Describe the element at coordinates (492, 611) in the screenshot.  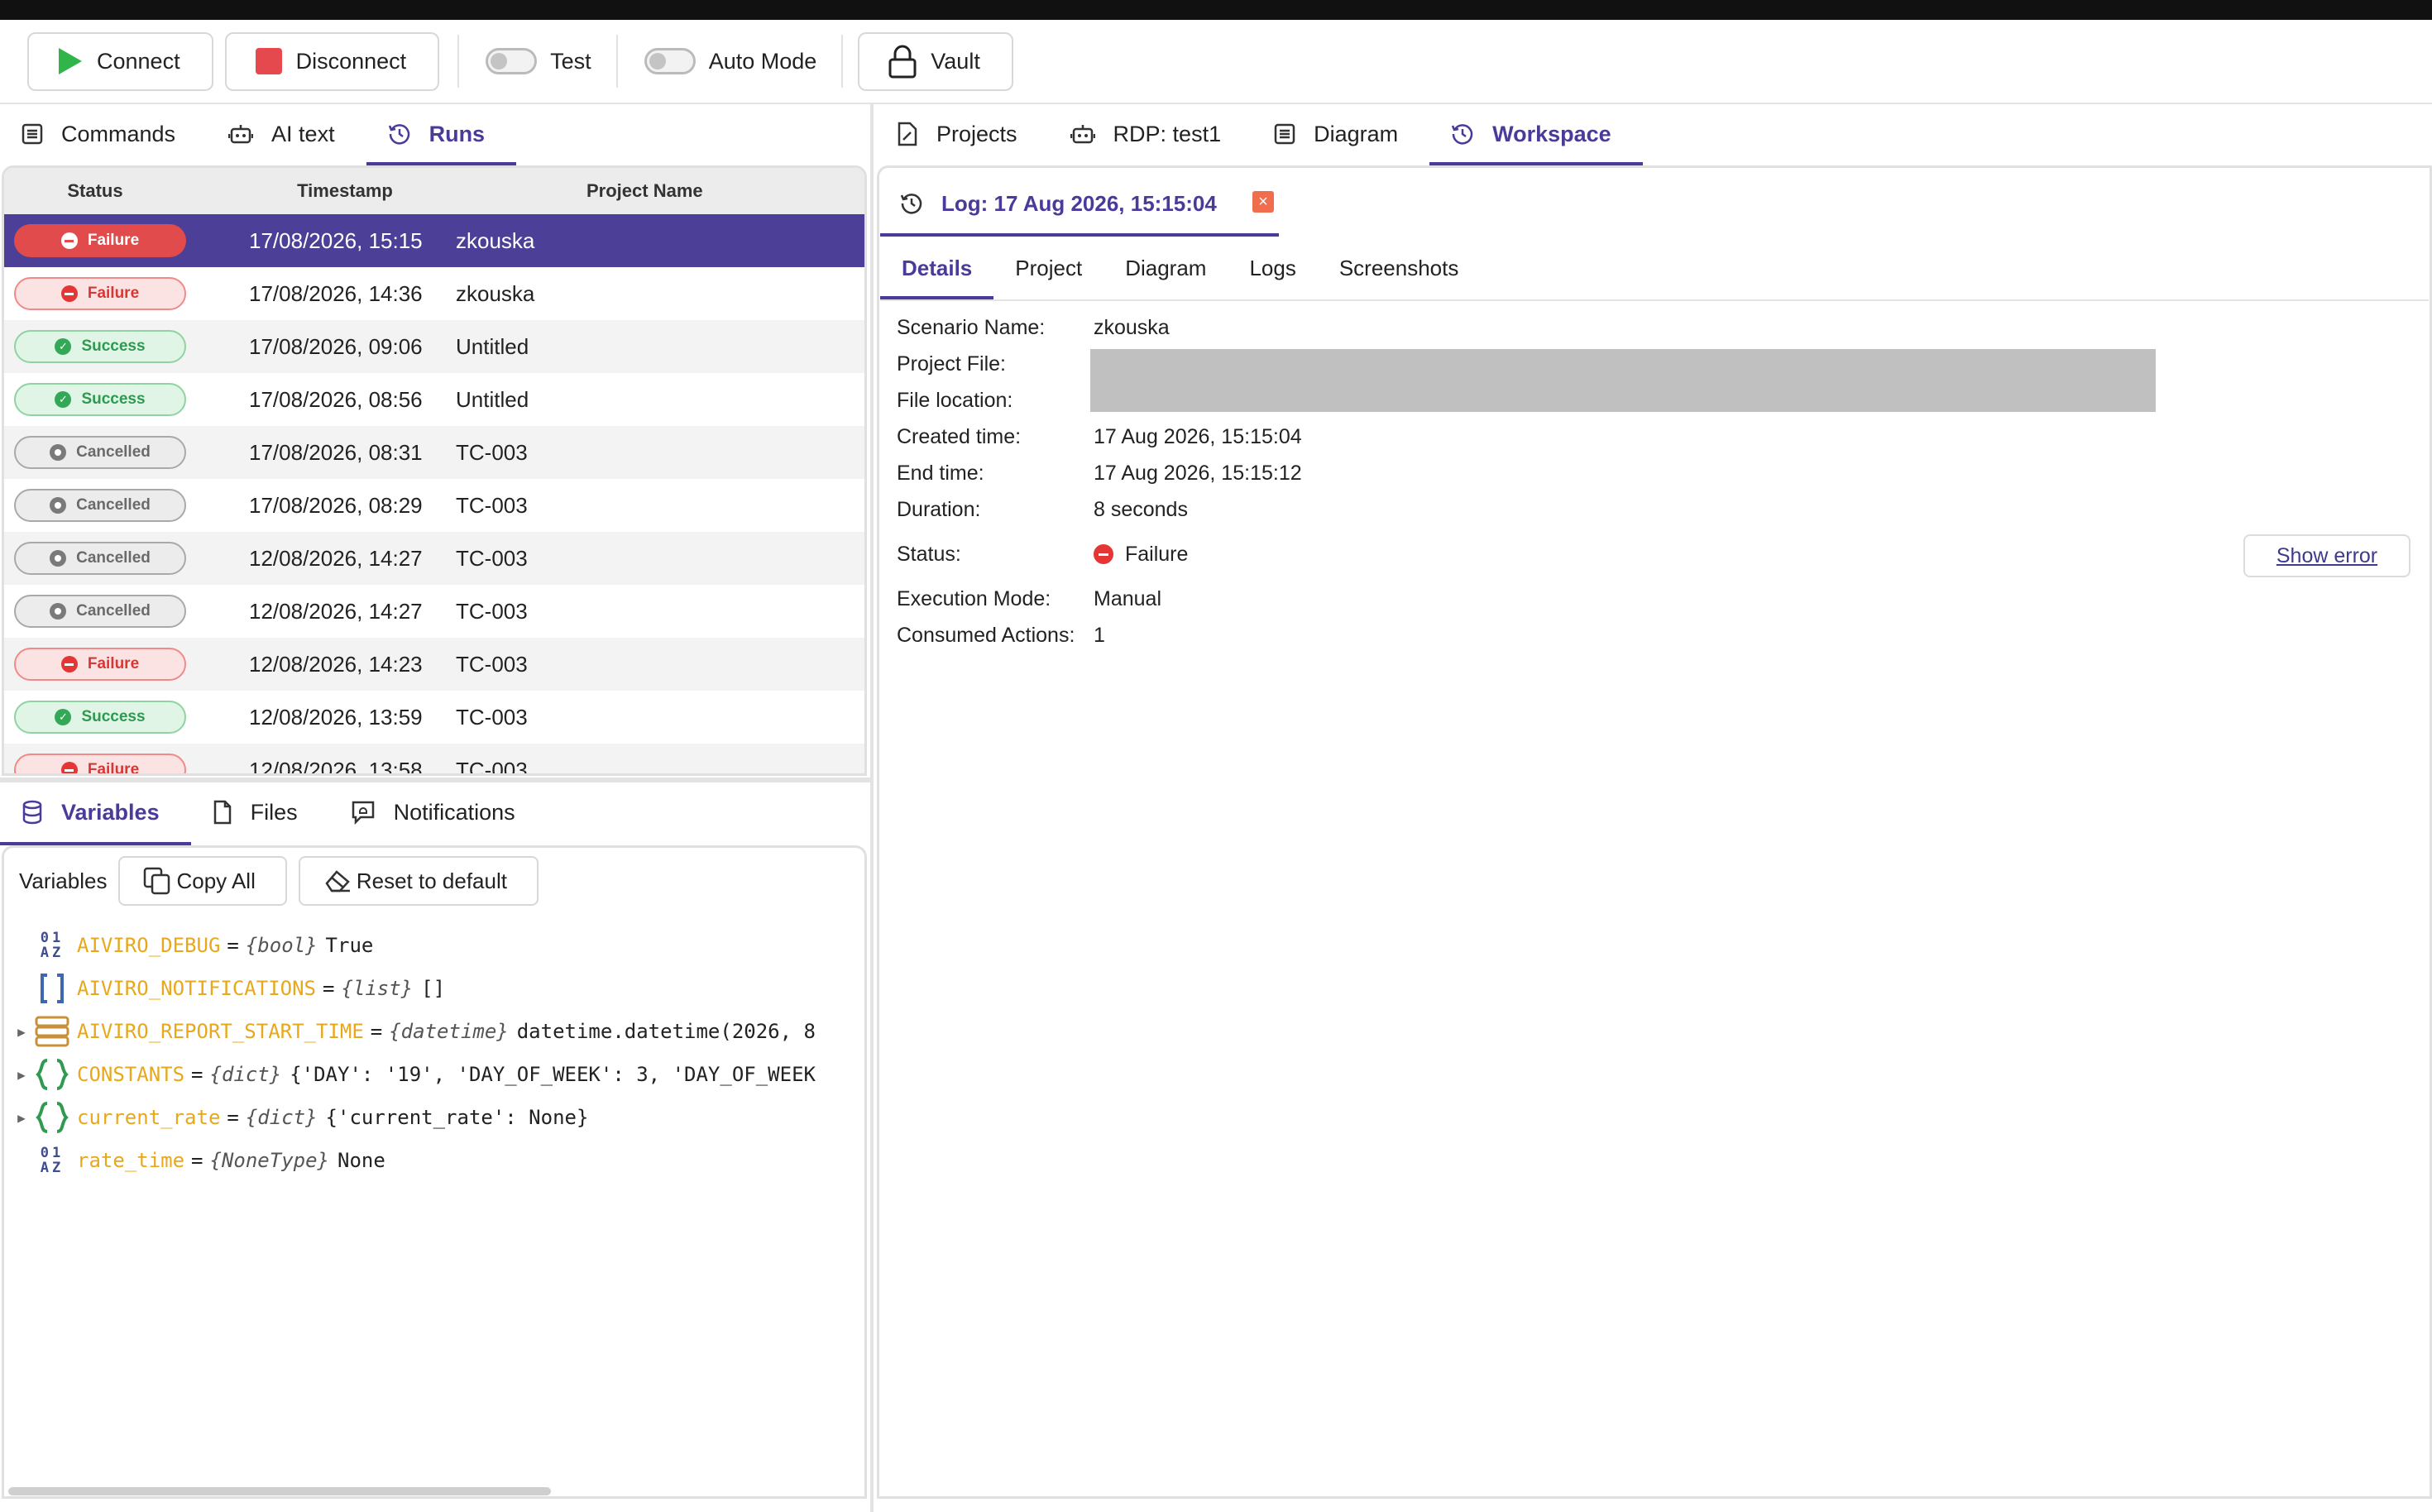
I see `project-name-cell: TC-003` at that location.